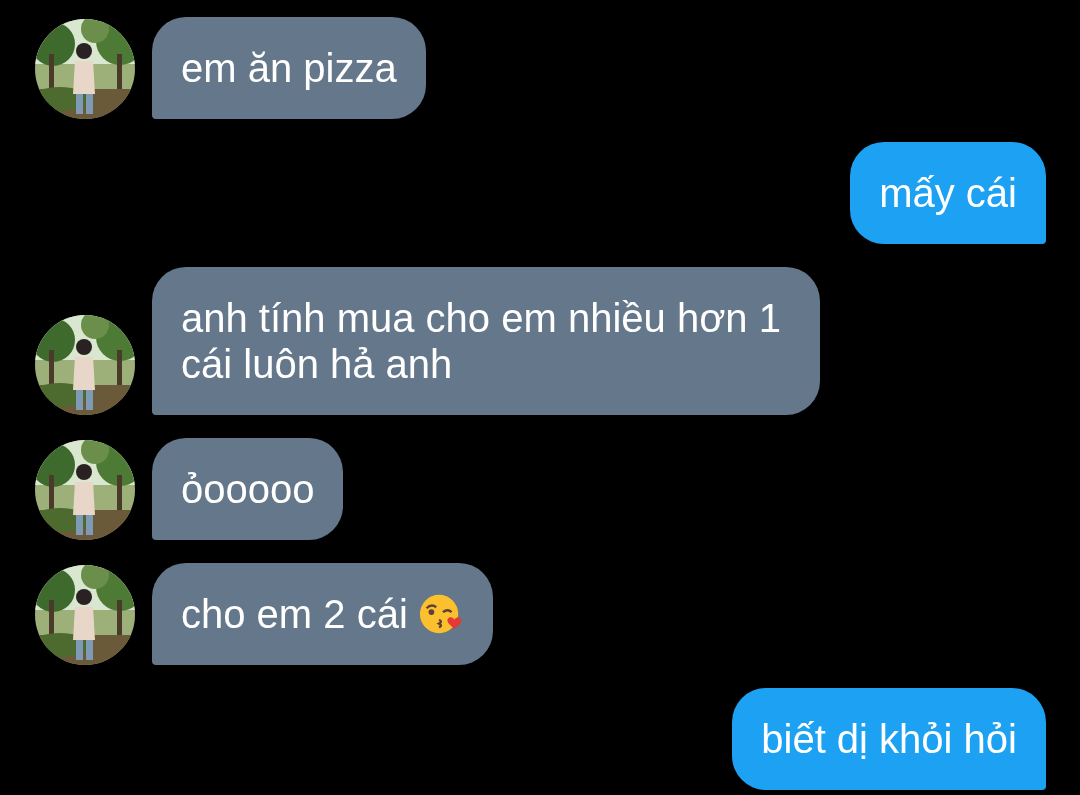 This screenshot has width=1080, height=795. Describe the element at coordinates (248, 489) in the screenshot. I see `message-text: ỏooooo` at that location.